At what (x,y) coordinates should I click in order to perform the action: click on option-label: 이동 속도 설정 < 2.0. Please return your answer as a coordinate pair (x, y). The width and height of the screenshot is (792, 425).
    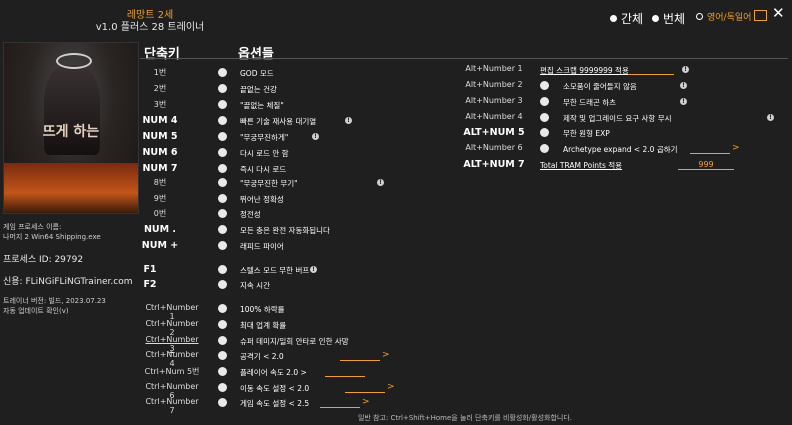
    Looking at the image, I should click on (275, 388).